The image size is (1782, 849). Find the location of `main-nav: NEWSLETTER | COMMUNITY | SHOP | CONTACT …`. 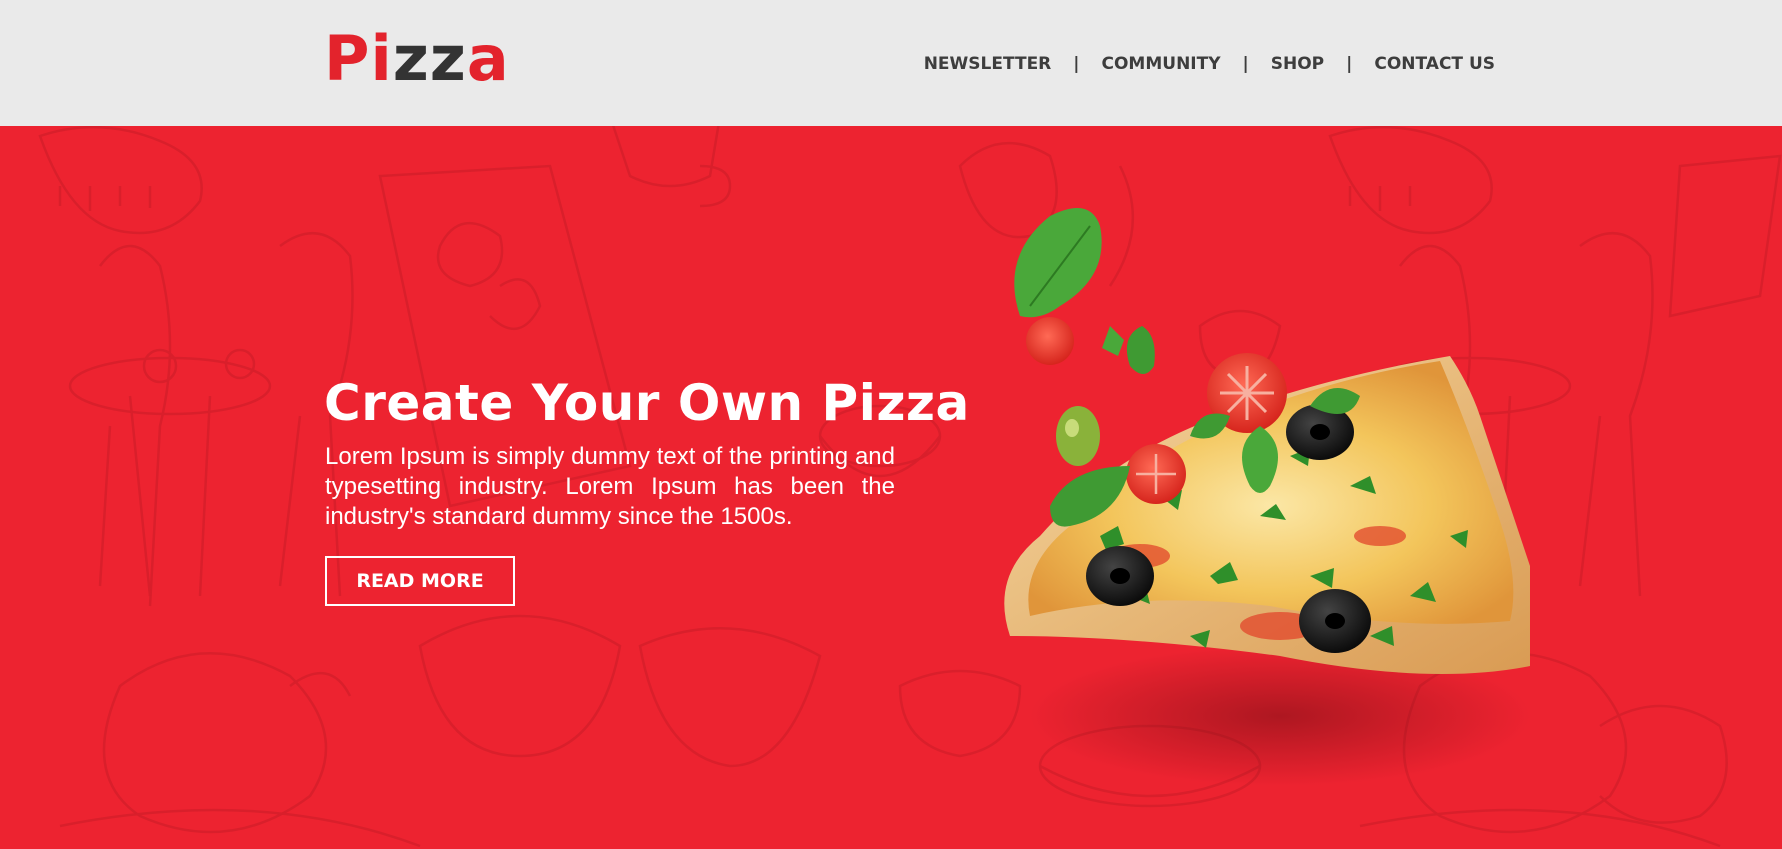

main-nav: NEWSLETTER | COMMUNITY | SHOP | CONTACT … is located at coordinates (1209, 64).